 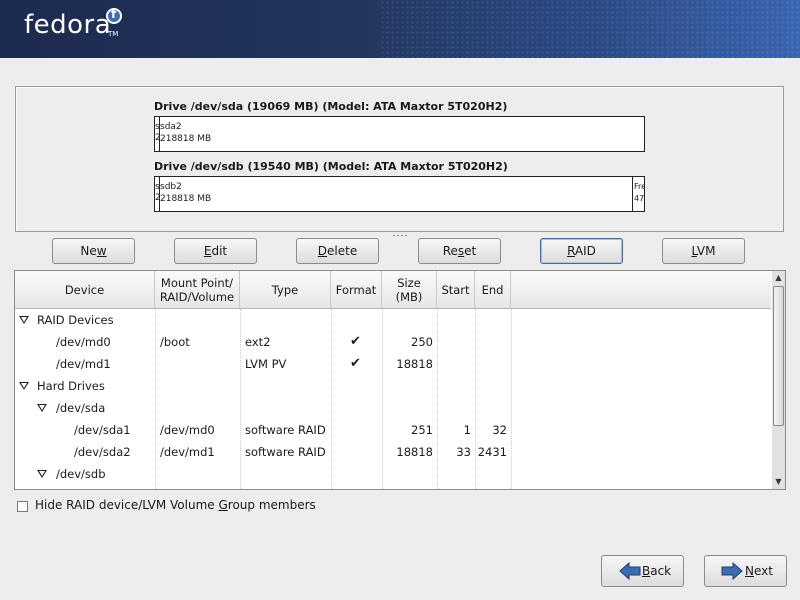 I want to click on drive-sdb-seg-free: Fre 47, so click(x=638, y=194).